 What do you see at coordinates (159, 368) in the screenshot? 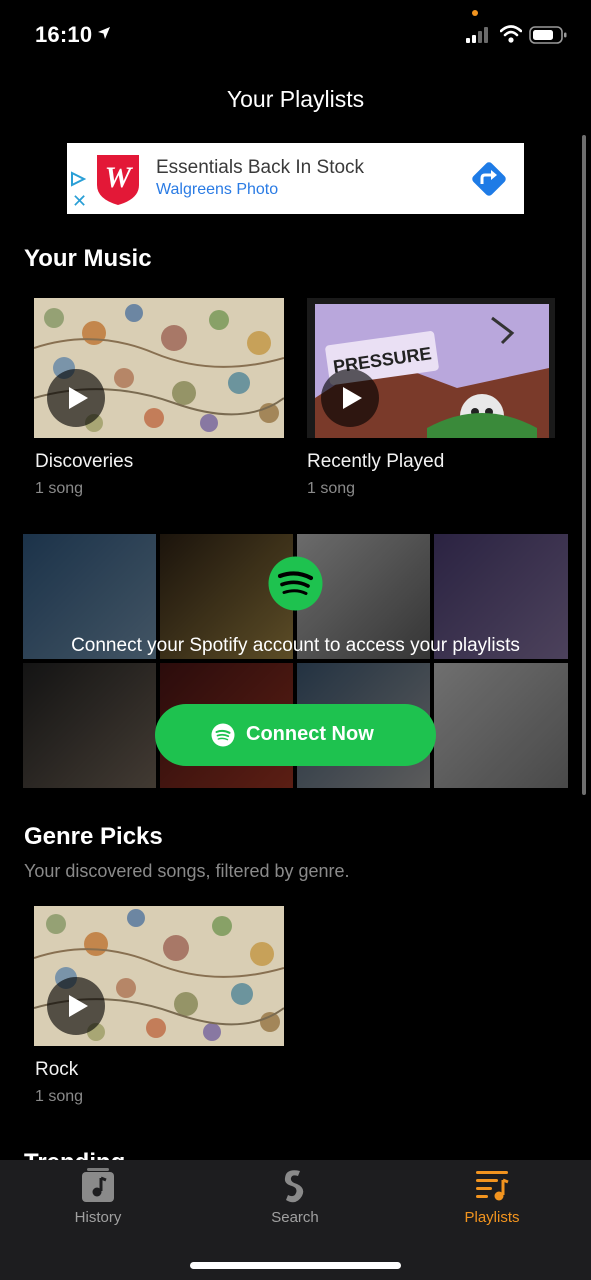
I see `discoveries-artwork` at bounding box center [159, 368].